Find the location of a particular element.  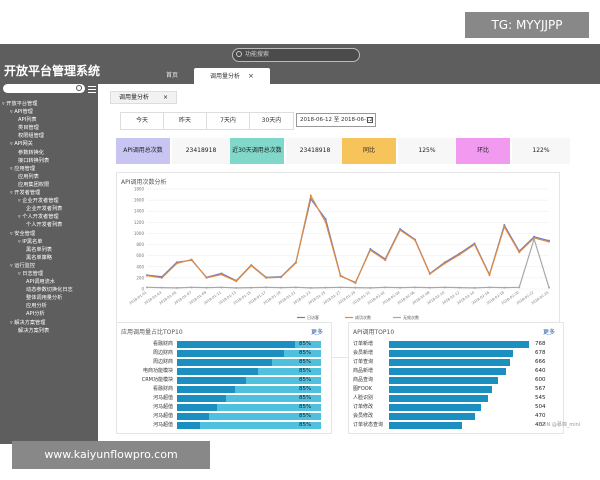

api-top-row: 订单新增 768 is located at coordinates (458, 344).